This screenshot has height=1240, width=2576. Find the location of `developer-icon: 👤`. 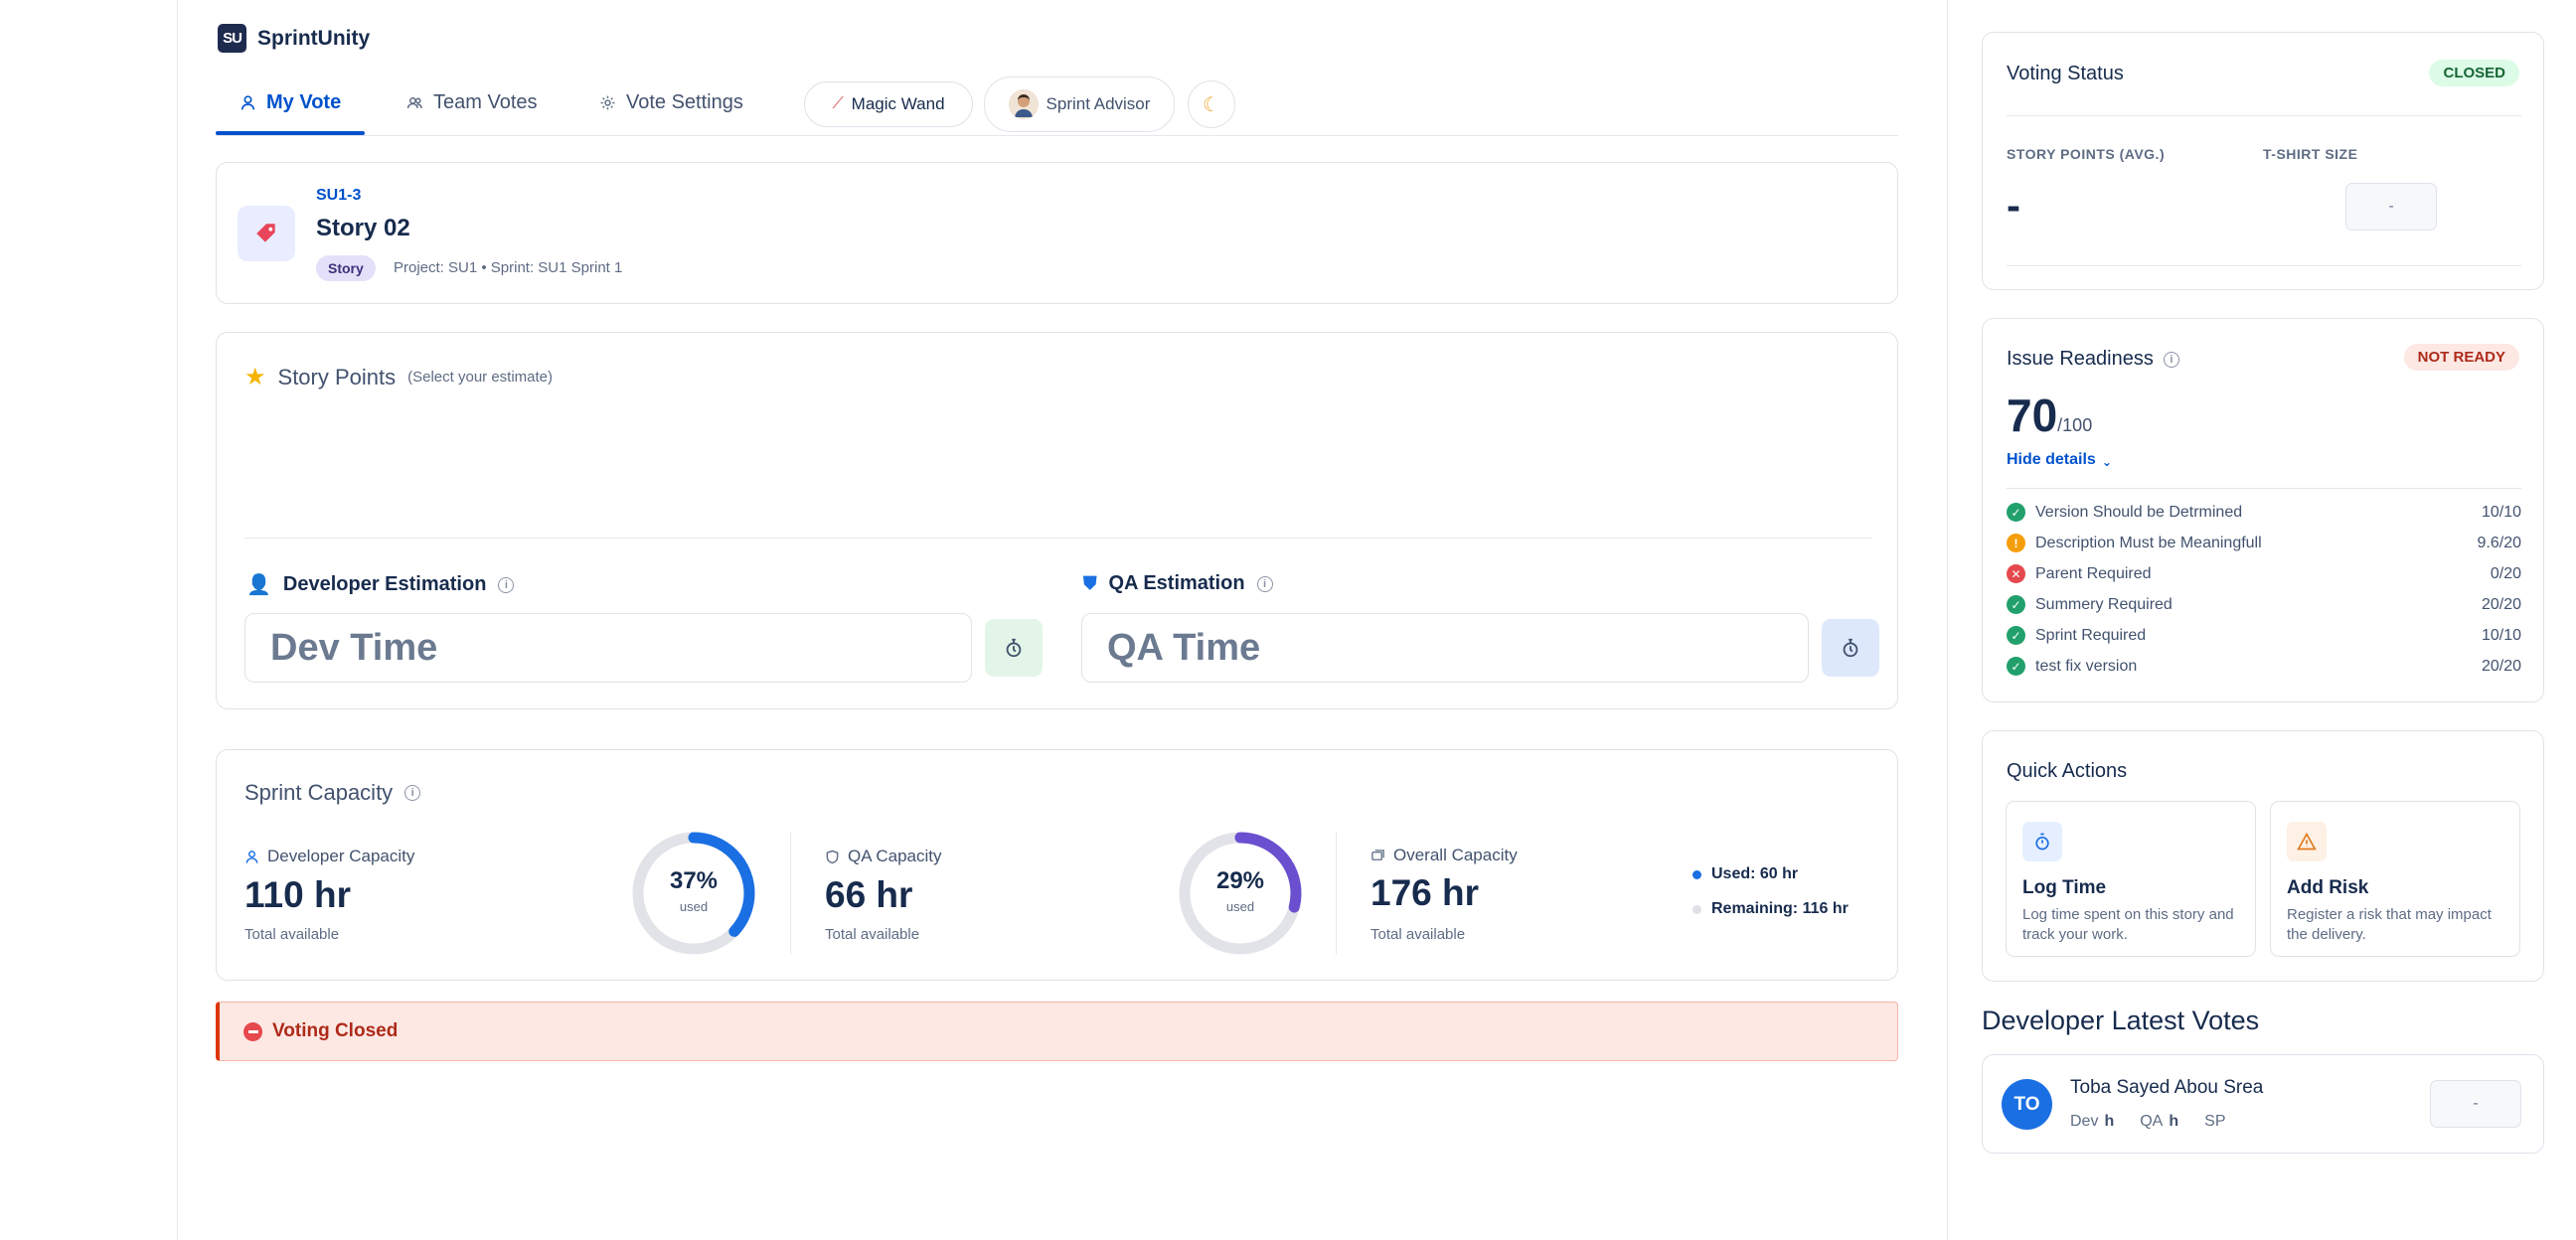

developer-icon: 👤 is located at coordinates (258, 585).